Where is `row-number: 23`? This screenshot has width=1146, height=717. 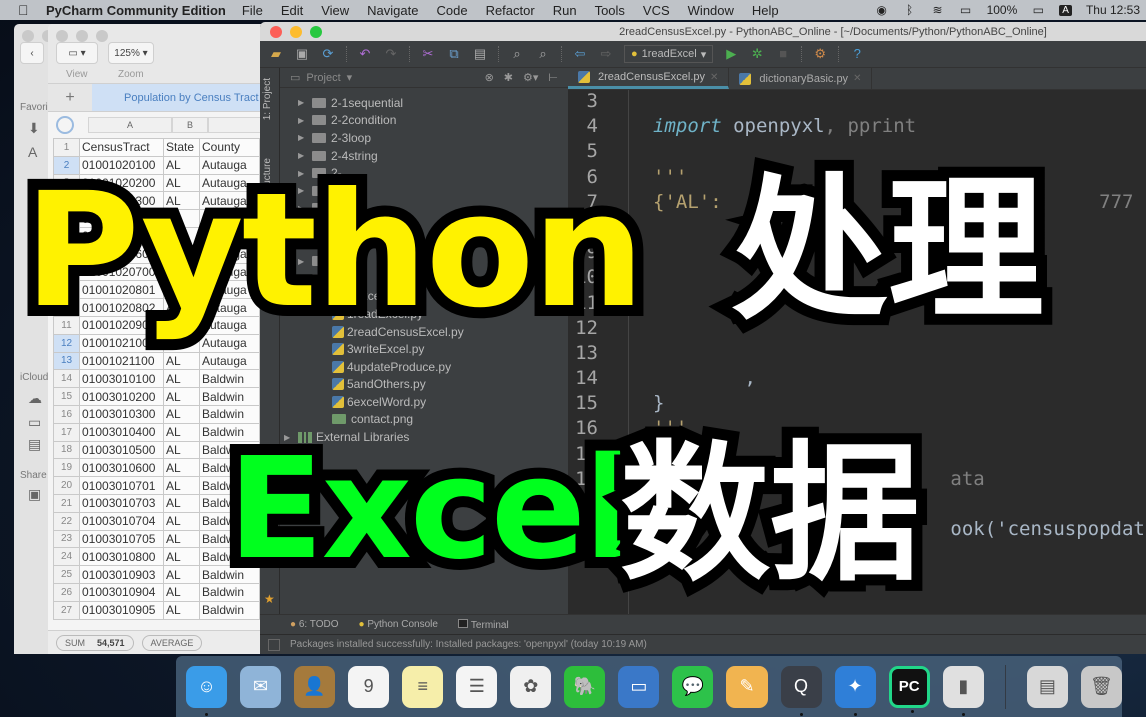 row-number: 23 is located at coordinates (66, 539).